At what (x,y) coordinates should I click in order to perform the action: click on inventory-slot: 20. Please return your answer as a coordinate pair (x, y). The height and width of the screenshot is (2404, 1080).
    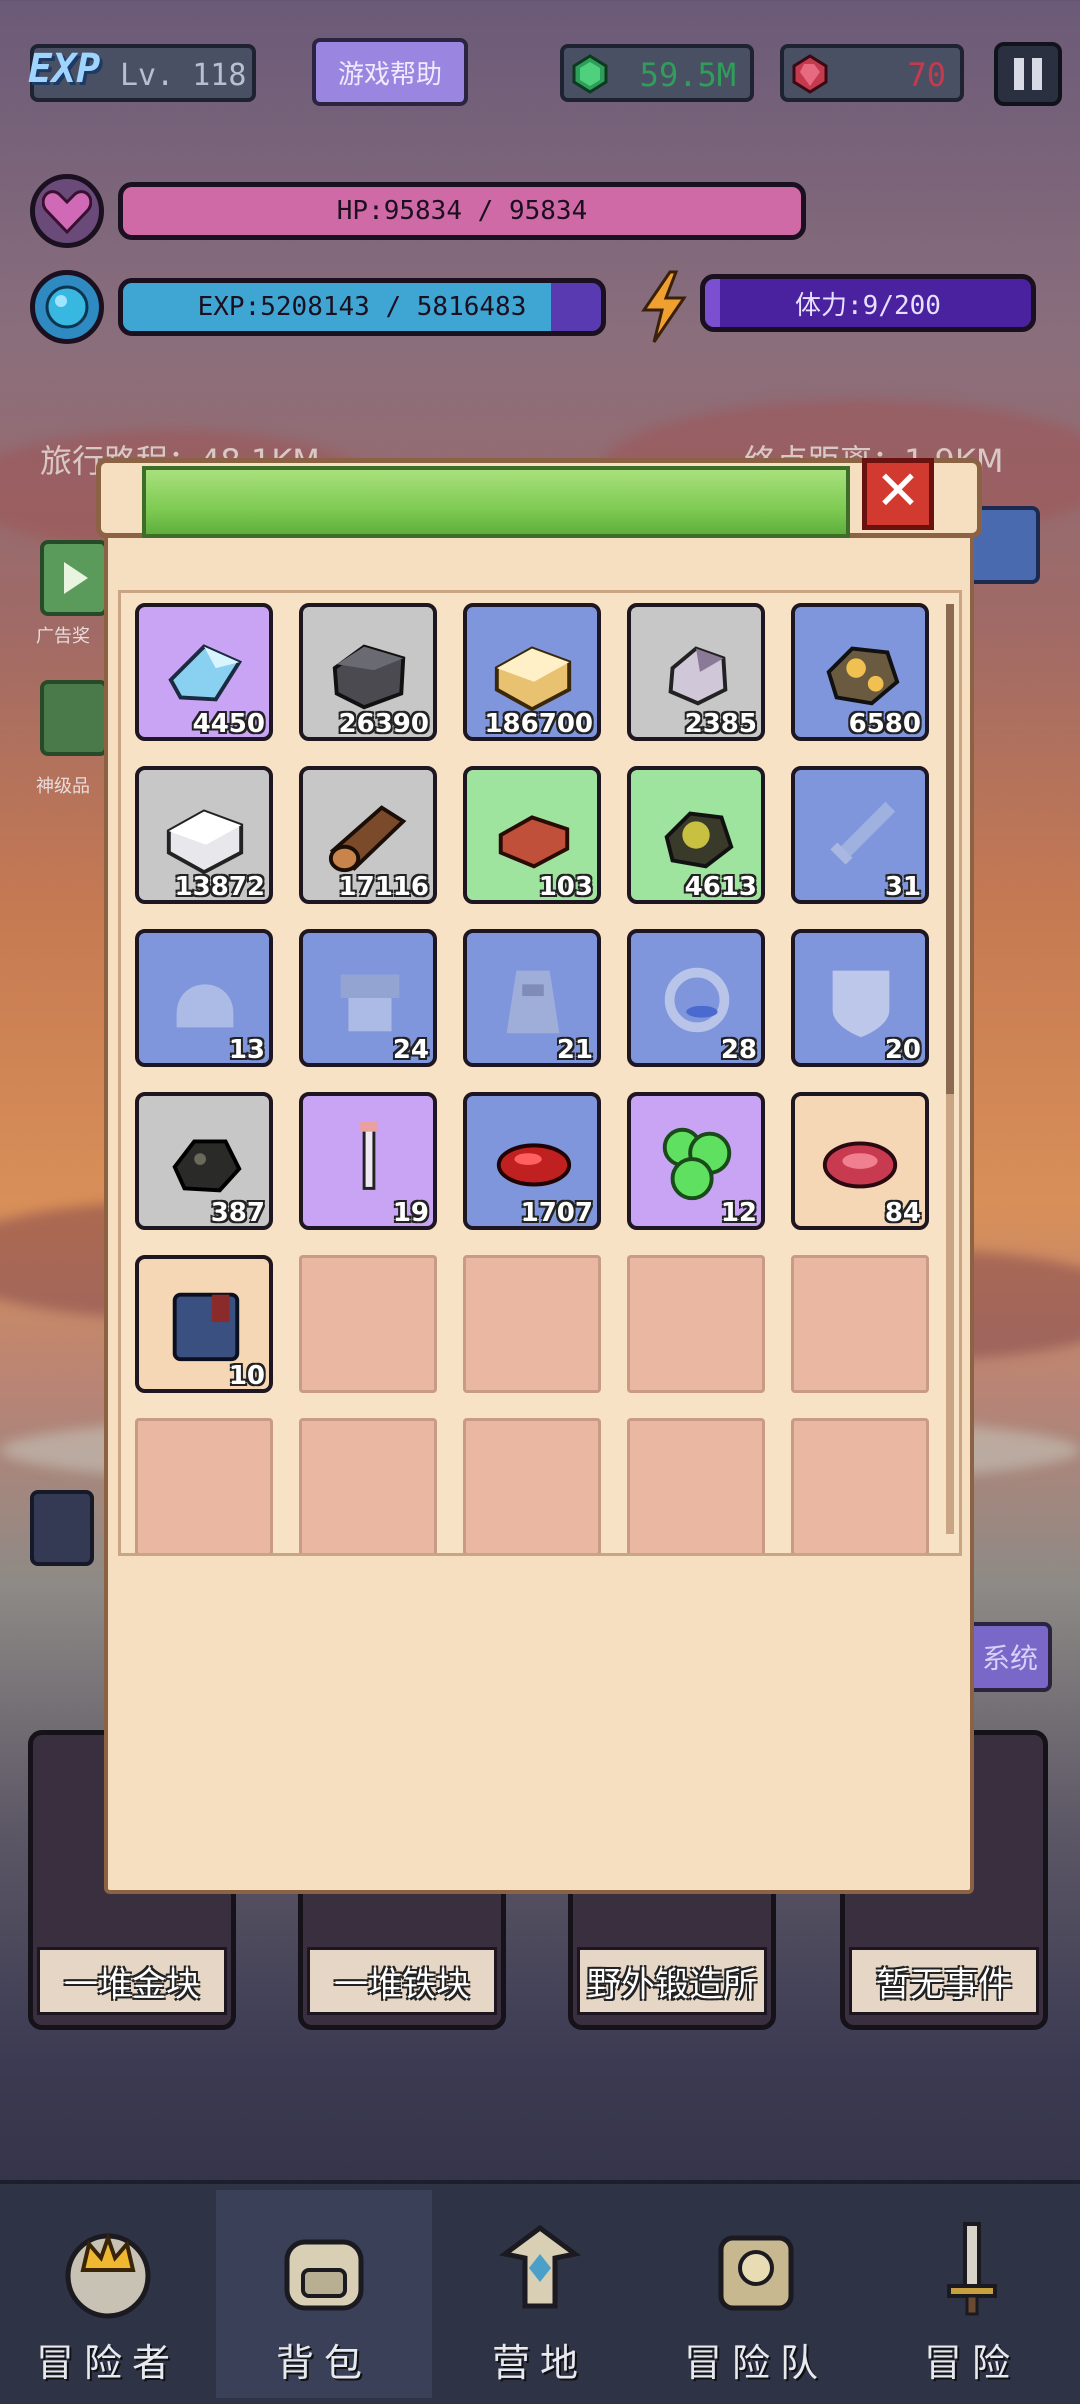
    Looking at the image, I should click on (860, 998).